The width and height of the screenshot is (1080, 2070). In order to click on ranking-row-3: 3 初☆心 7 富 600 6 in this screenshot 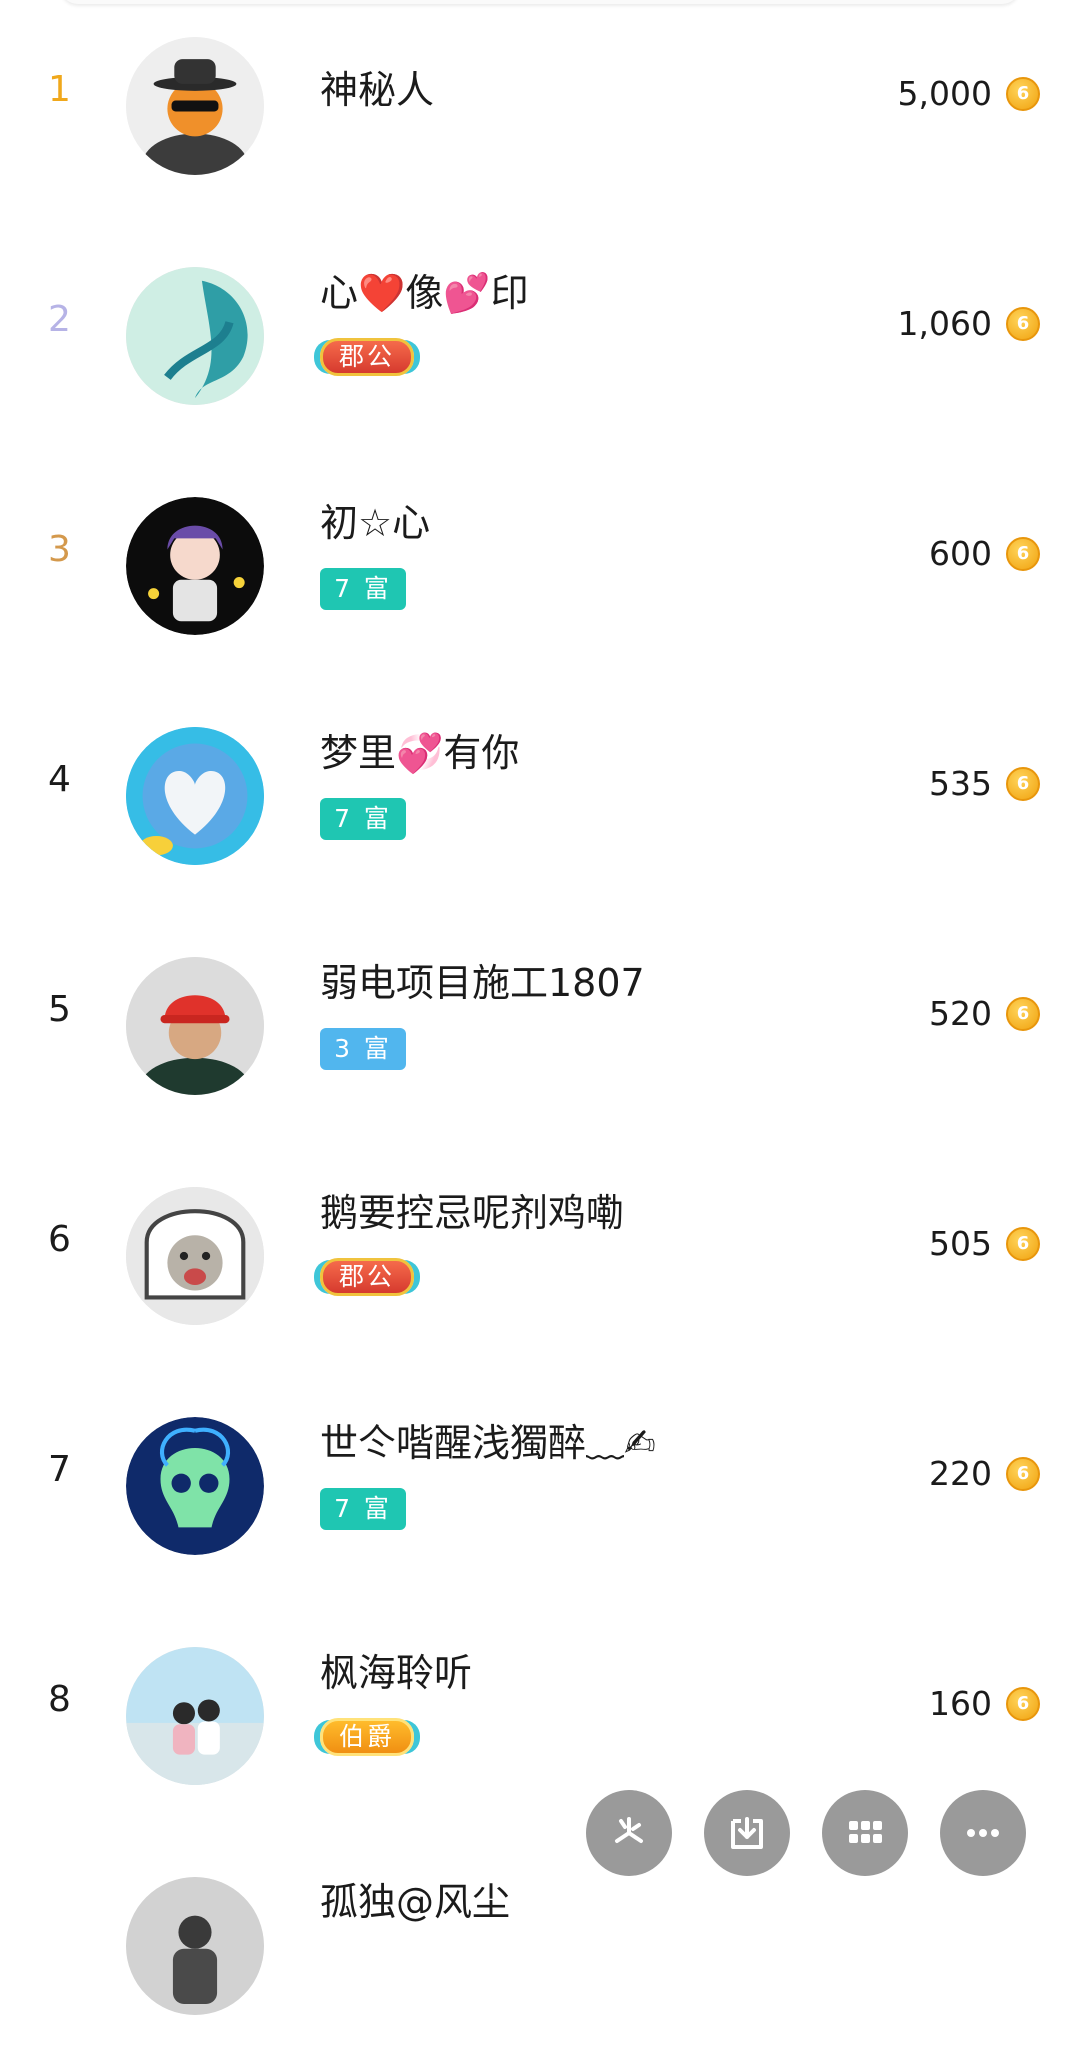, I will do `click(540, 575)`.